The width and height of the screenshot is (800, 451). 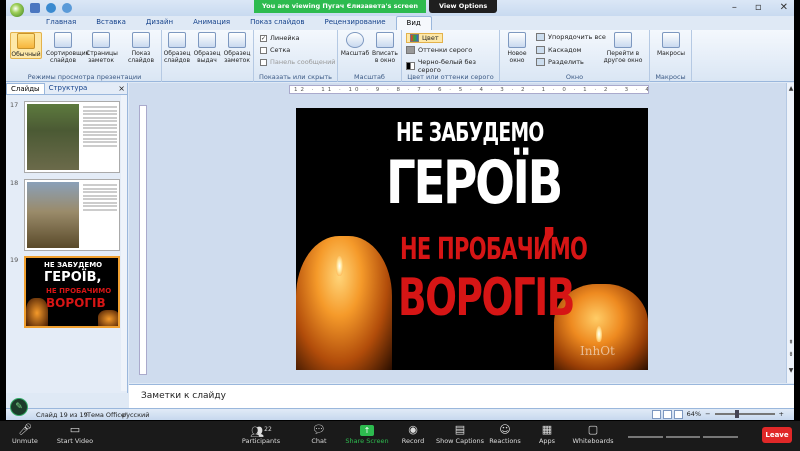 What do you see at coordinates (75, 434) in the screenshot?
I see `start-video-button: ▭ Start Video` at bounding box center [75, 434].